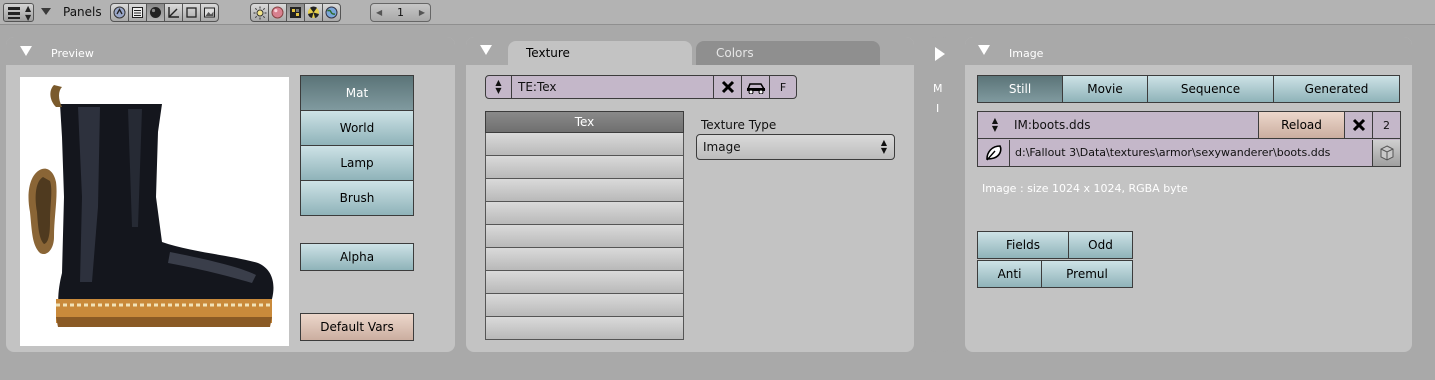 The image size is (1435, 380). I want to click on side-letter-i: I, so click(938, 108).